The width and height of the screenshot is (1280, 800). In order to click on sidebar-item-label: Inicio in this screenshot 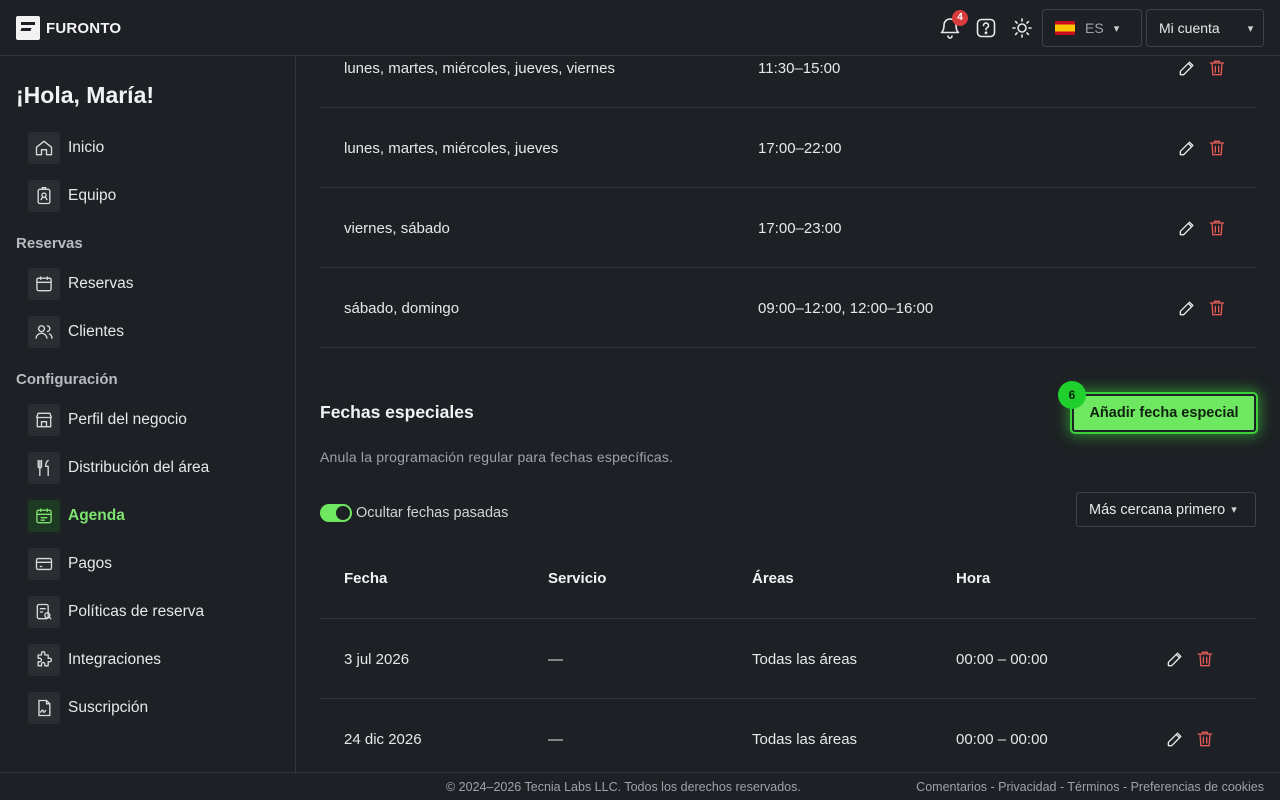, I will do `click(86, 147)`.